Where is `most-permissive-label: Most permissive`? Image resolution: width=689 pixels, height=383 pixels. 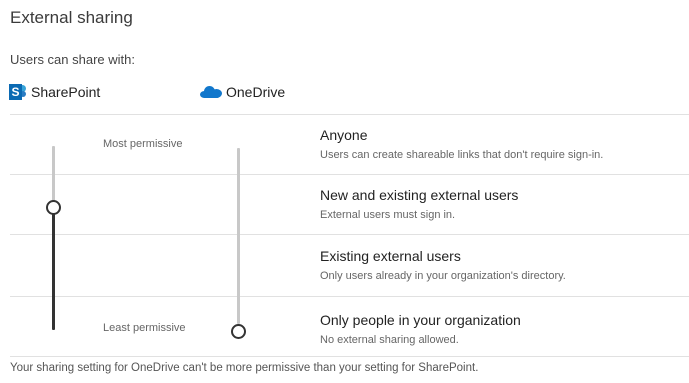
most-permissive-label: Most permissive is located at coordinates (143, 144).